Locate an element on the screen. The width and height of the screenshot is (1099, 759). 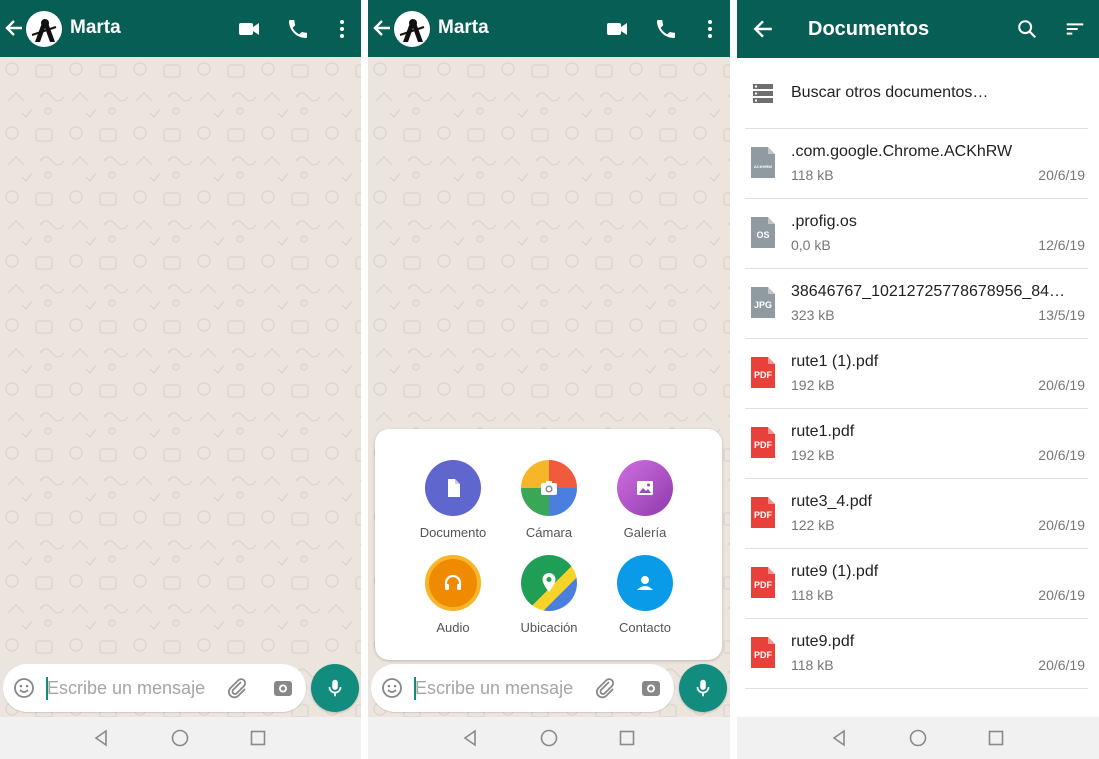
attach-audio-button: Audio is located at coordinates (453, 595).